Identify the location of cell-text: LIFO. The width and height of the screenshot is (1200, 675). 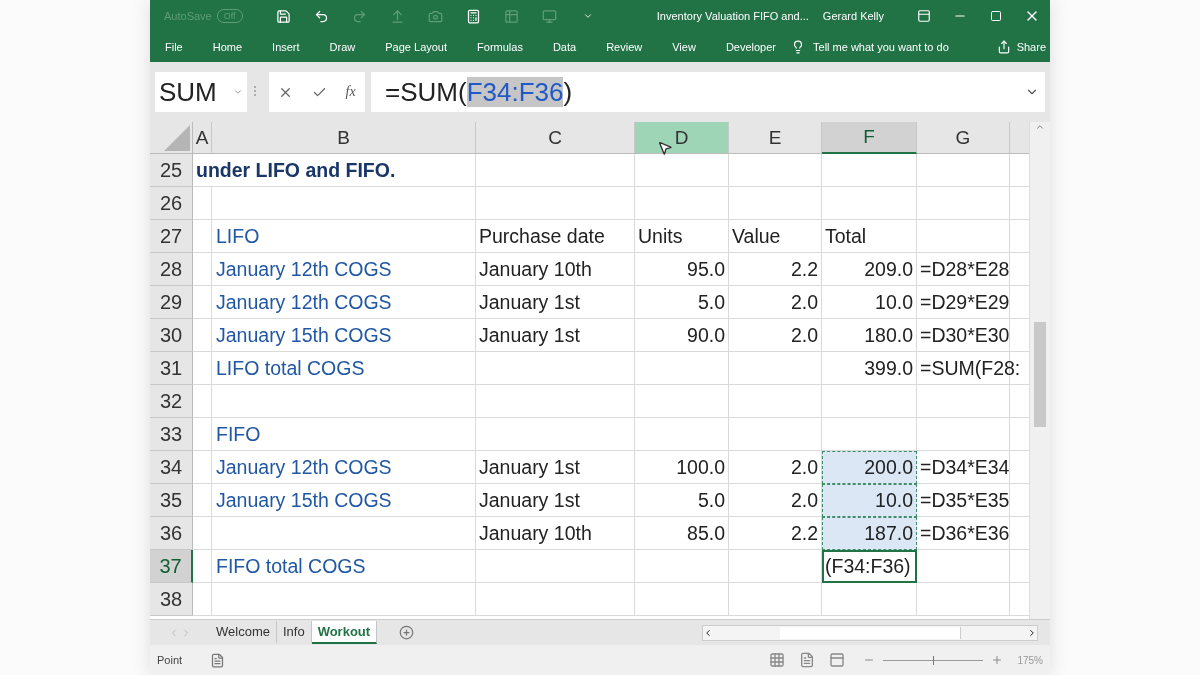
(237, 236).